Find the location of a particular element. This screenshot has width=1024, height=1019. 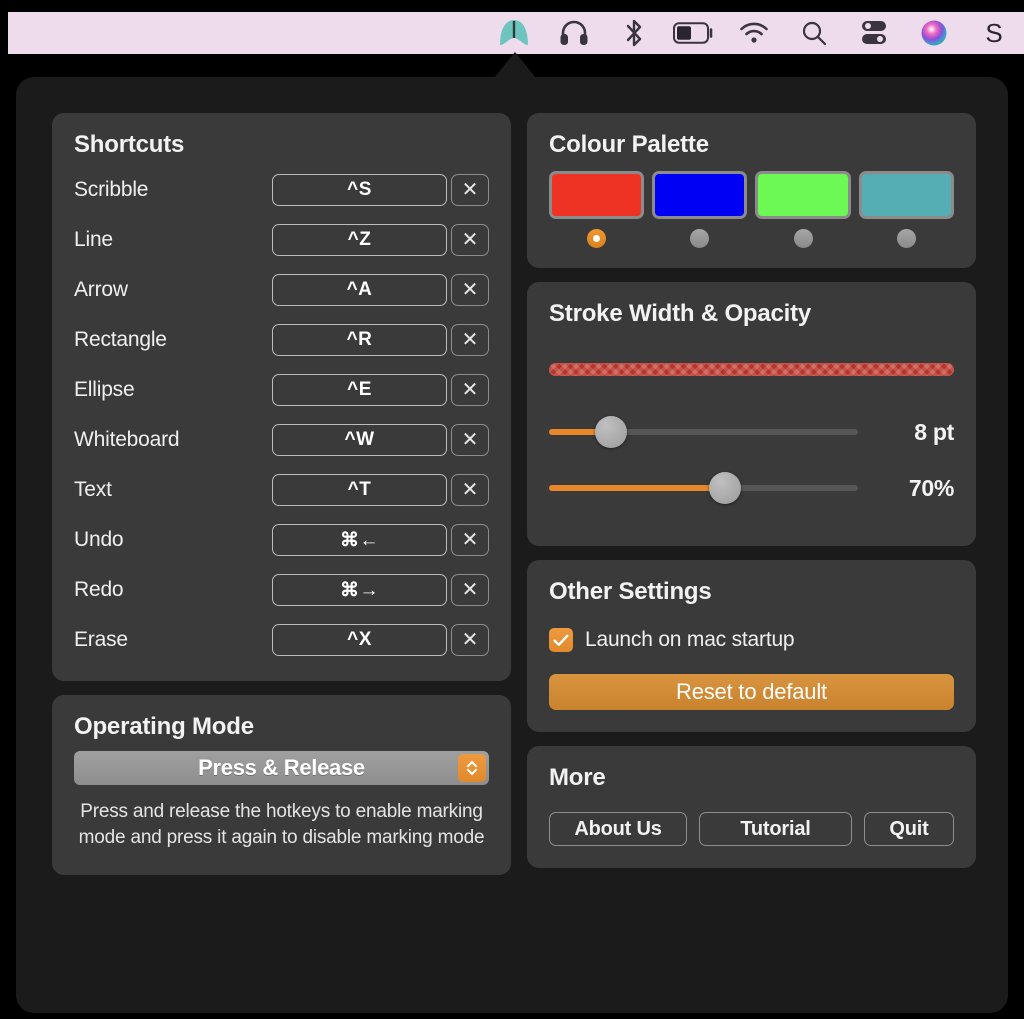

shortcut-row: Scribble ^S ✕ is located at coordinates (281, 190).